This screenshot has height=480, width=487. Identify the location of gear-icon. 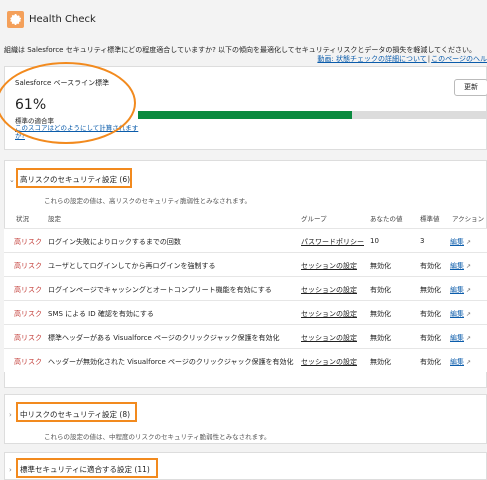
(15, 19).